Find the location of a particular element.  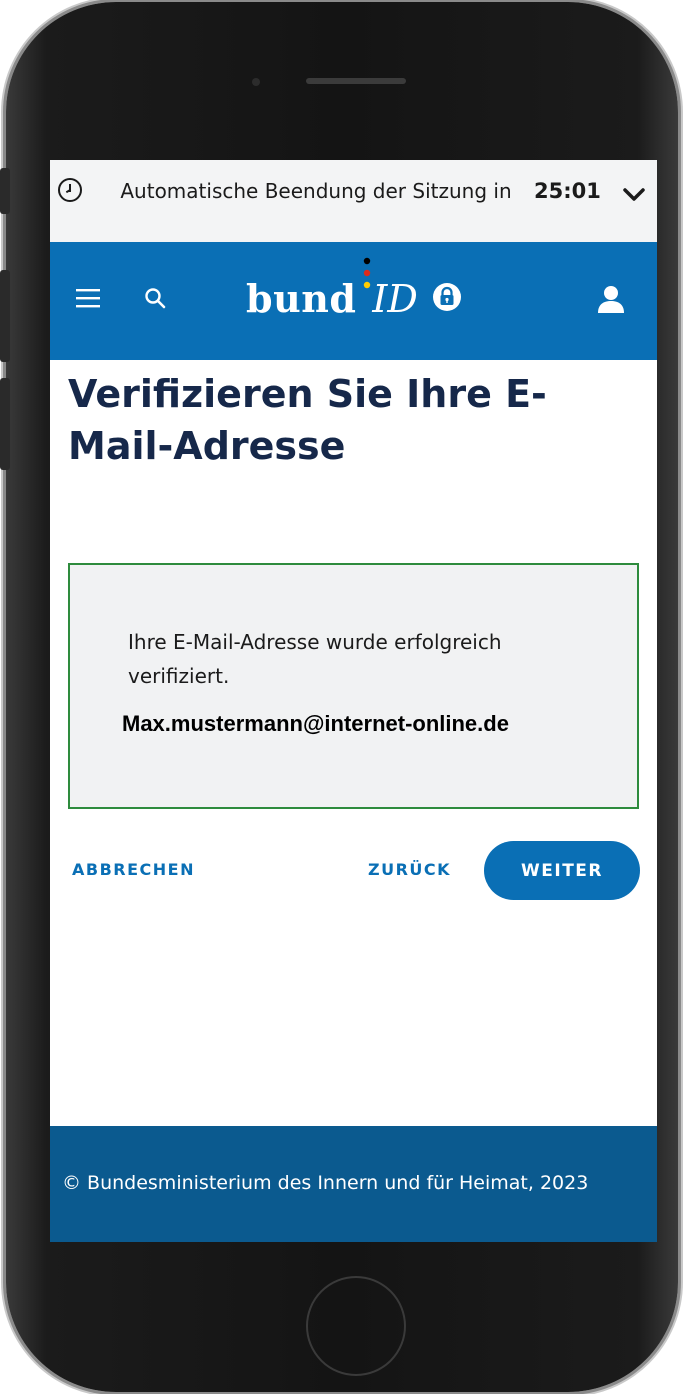

volume-up-button is located at coordinates (5, 316).